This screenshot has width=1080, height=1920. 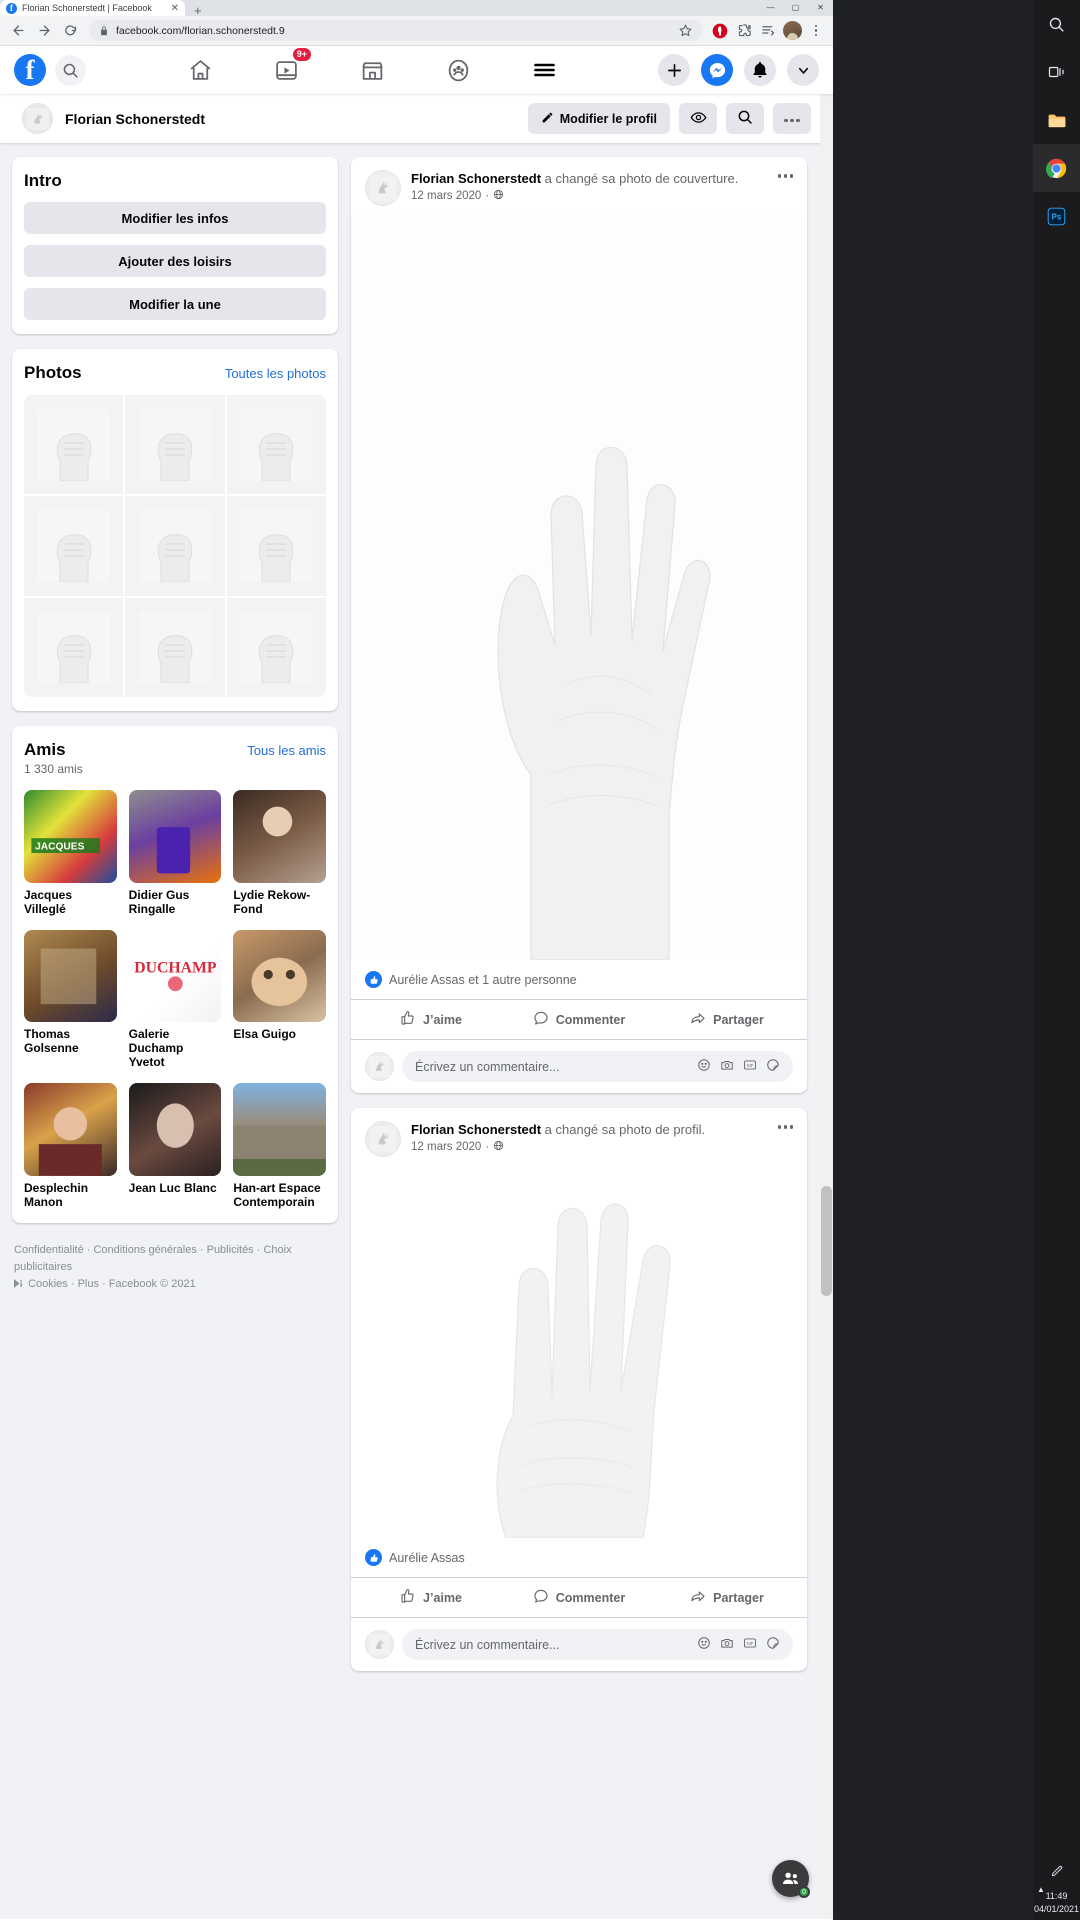 I want to click on post-reactions: Aurélie Assas et 1 autre personne, so click(x=579, y=980).